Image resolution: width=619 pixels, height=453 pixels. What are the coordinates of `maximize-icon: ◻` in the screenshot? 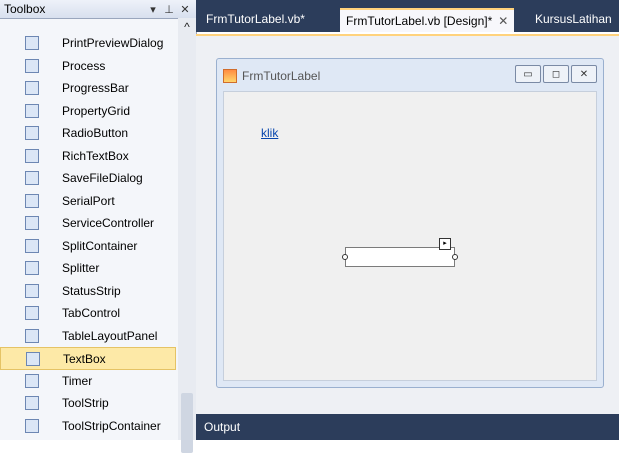 It's located at (556, 74).